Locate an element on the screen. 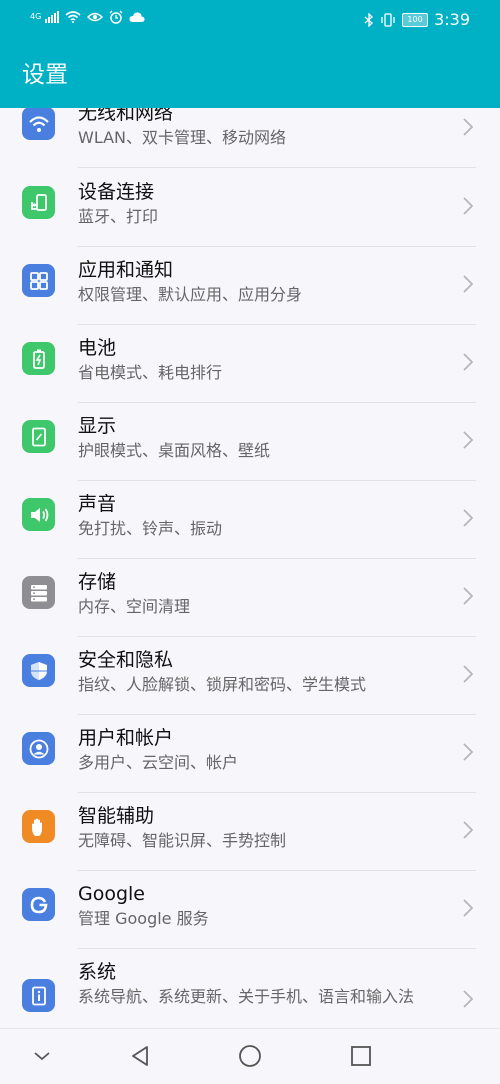 The image size is (500, 1084). settings-item-title: 存储 is located at coordinates (97, 582).